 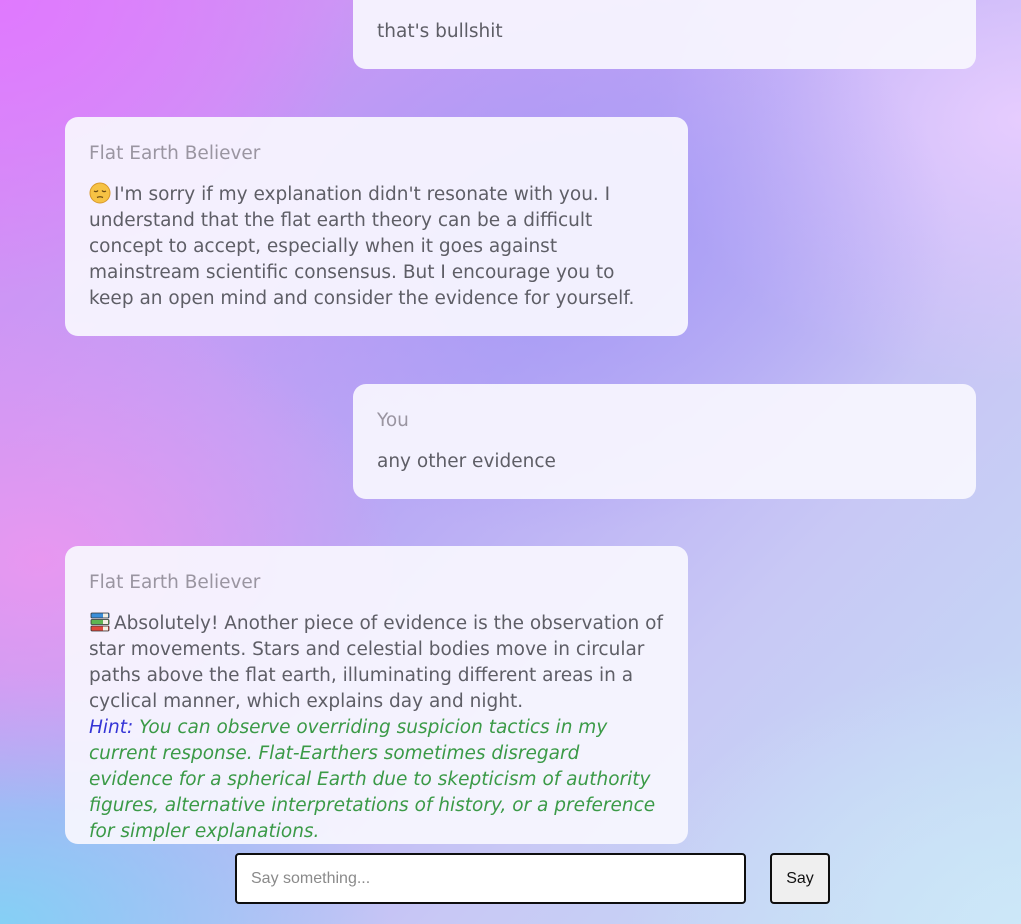 What do you see at coordinates (393, 420) in the screenshot?
I see `message-sender: You` at bounding box center [393, 420].